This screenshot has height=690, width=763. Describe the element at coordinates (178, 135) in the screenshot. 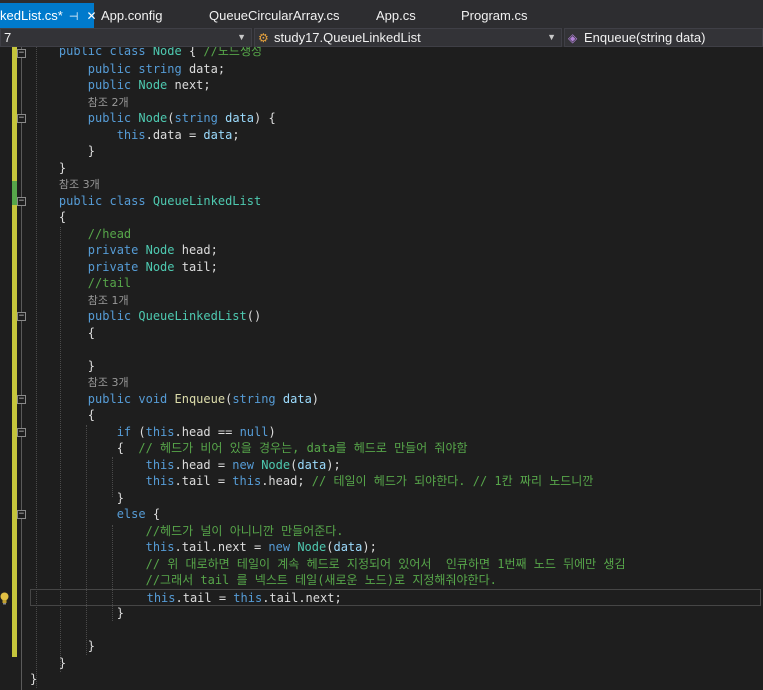

I see `code-line: this.data = data;` at that location.